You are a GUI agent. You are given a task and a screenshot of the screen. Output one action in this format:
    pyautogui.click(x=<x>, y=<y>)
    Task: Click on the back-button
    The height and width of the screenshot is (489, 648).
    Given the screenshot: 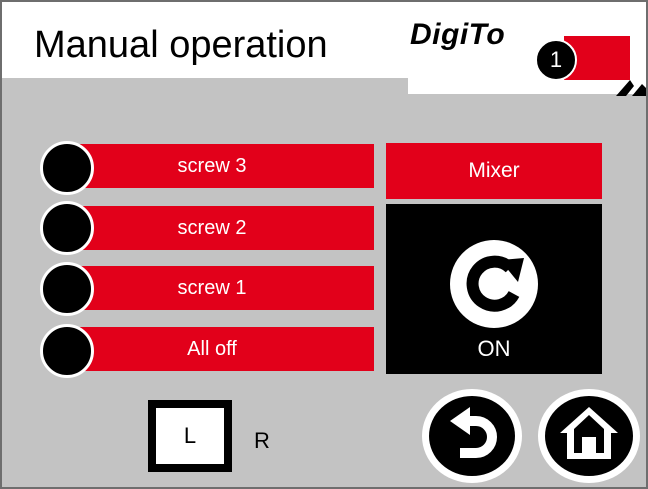 What is the action you would take?
    pyautogui.click(x=472, y=436)
    